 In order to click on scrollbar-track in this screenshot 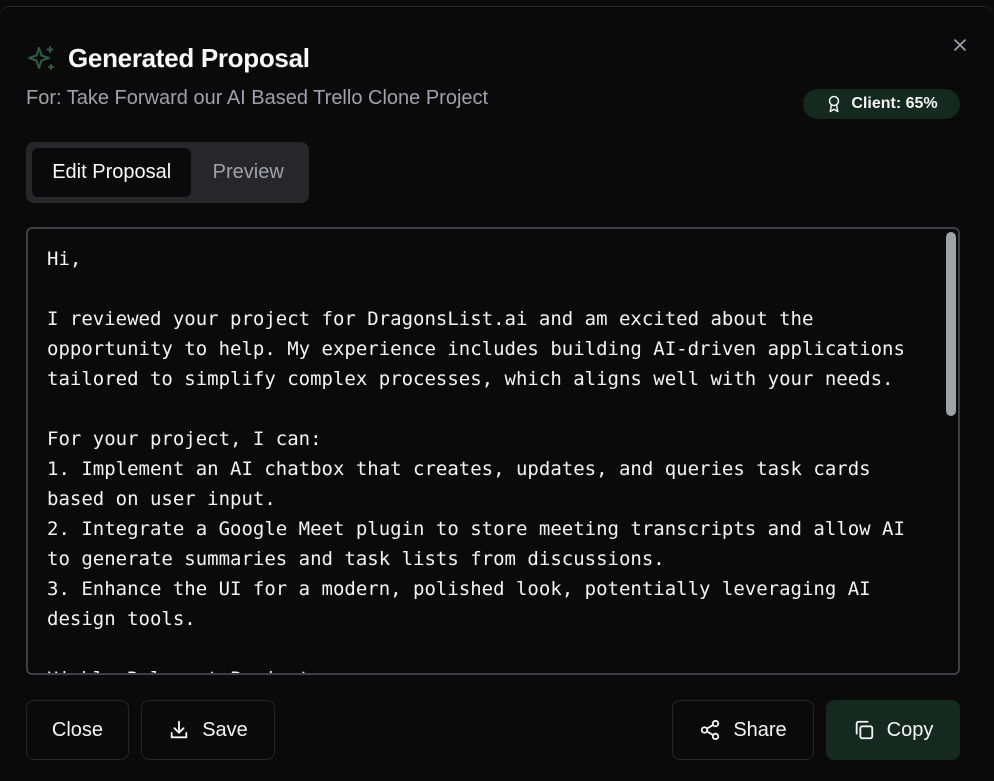, I will do `click(951, 451)`.